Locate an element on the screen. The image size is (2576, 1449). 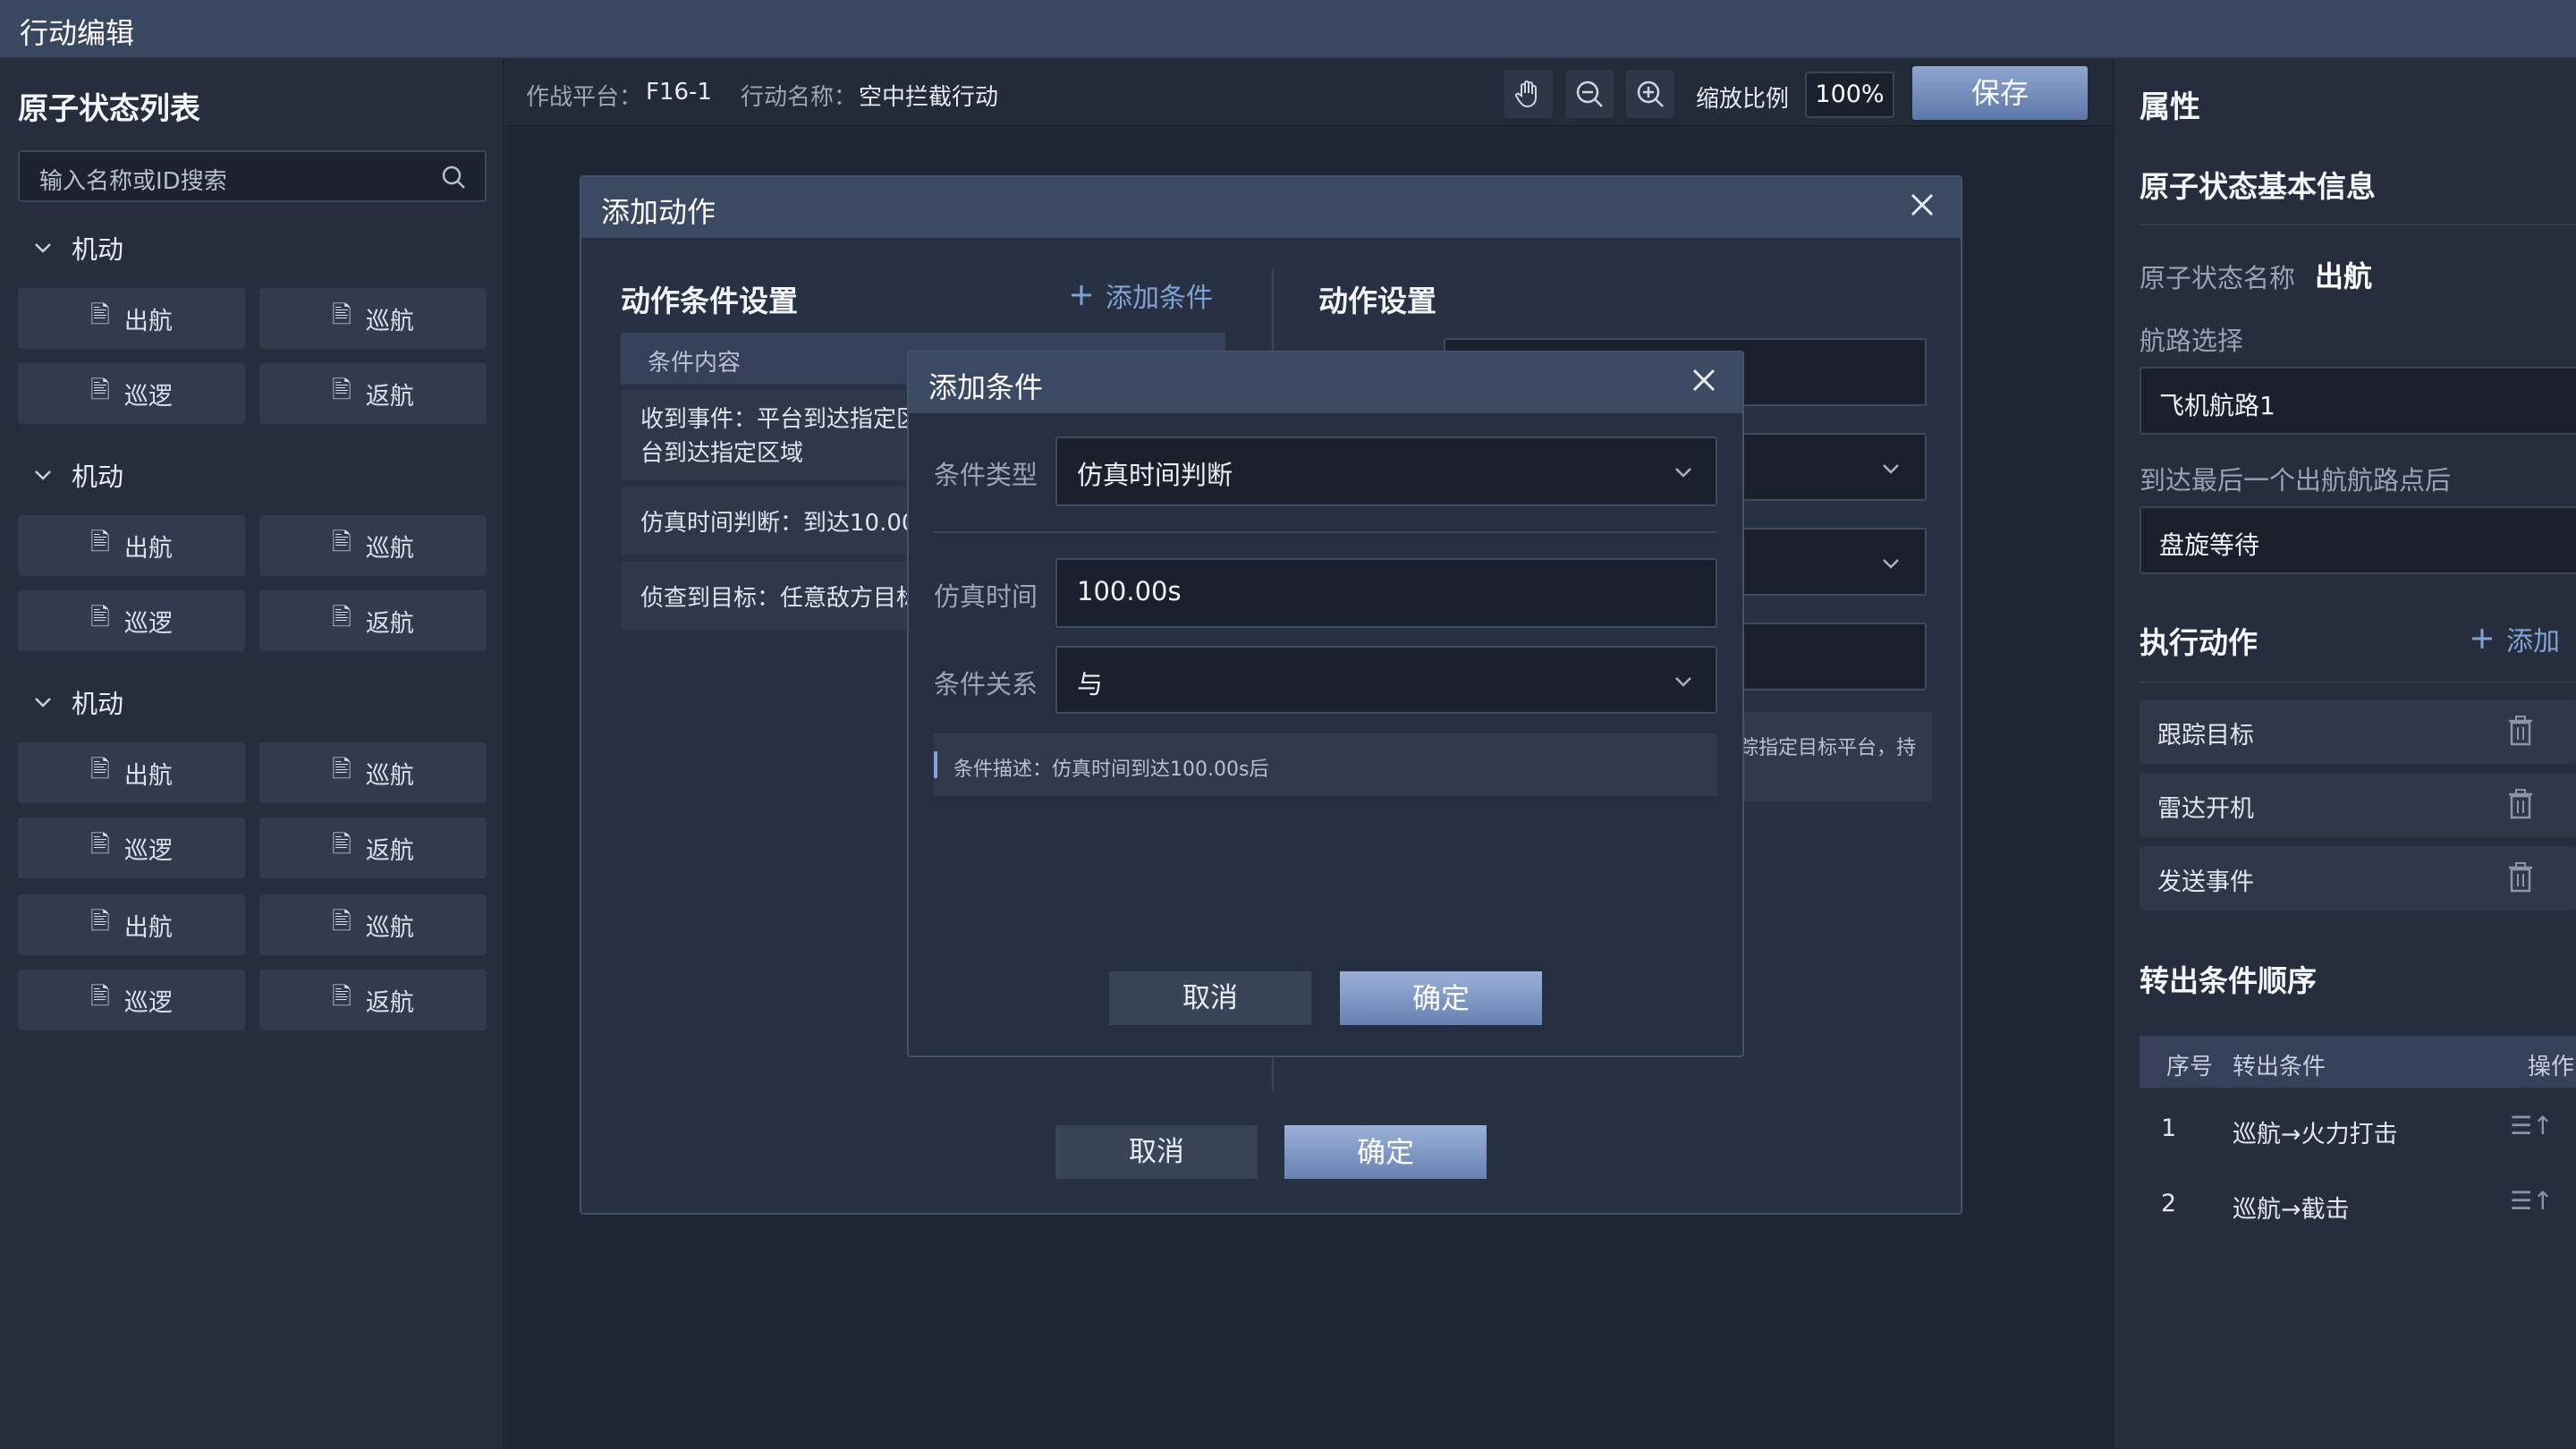
condition-relation-select: 与 is located at coordinates (1386, 680).